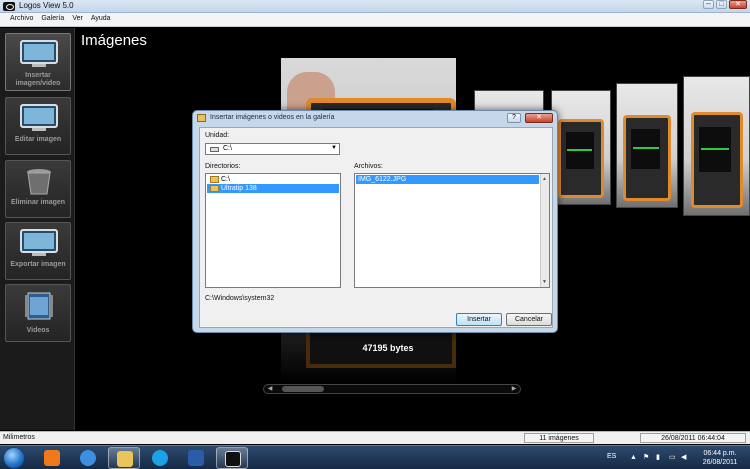 Image resolution: width=750 pixels, height=469 pixels. I want to click on maximize-button: □, so click(721, 4).